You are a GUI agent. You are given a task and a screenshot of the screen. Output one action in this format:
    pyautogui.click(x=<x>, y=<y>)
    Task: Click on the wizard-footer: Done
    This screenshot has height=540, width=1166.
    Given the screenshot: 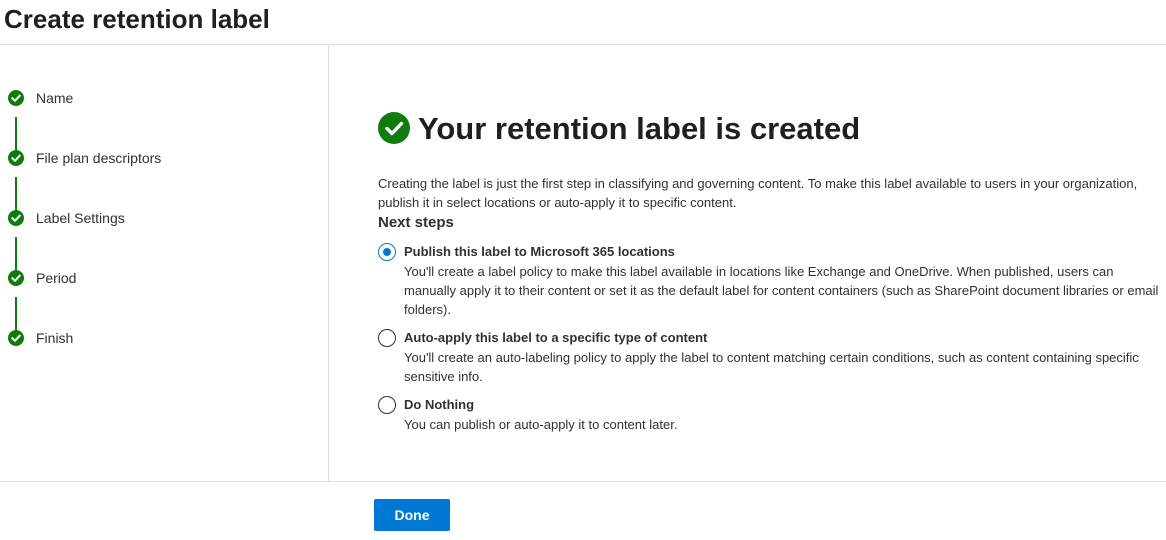 What is the action you would take?
    pyautogui.click(x=583, y=510)
    